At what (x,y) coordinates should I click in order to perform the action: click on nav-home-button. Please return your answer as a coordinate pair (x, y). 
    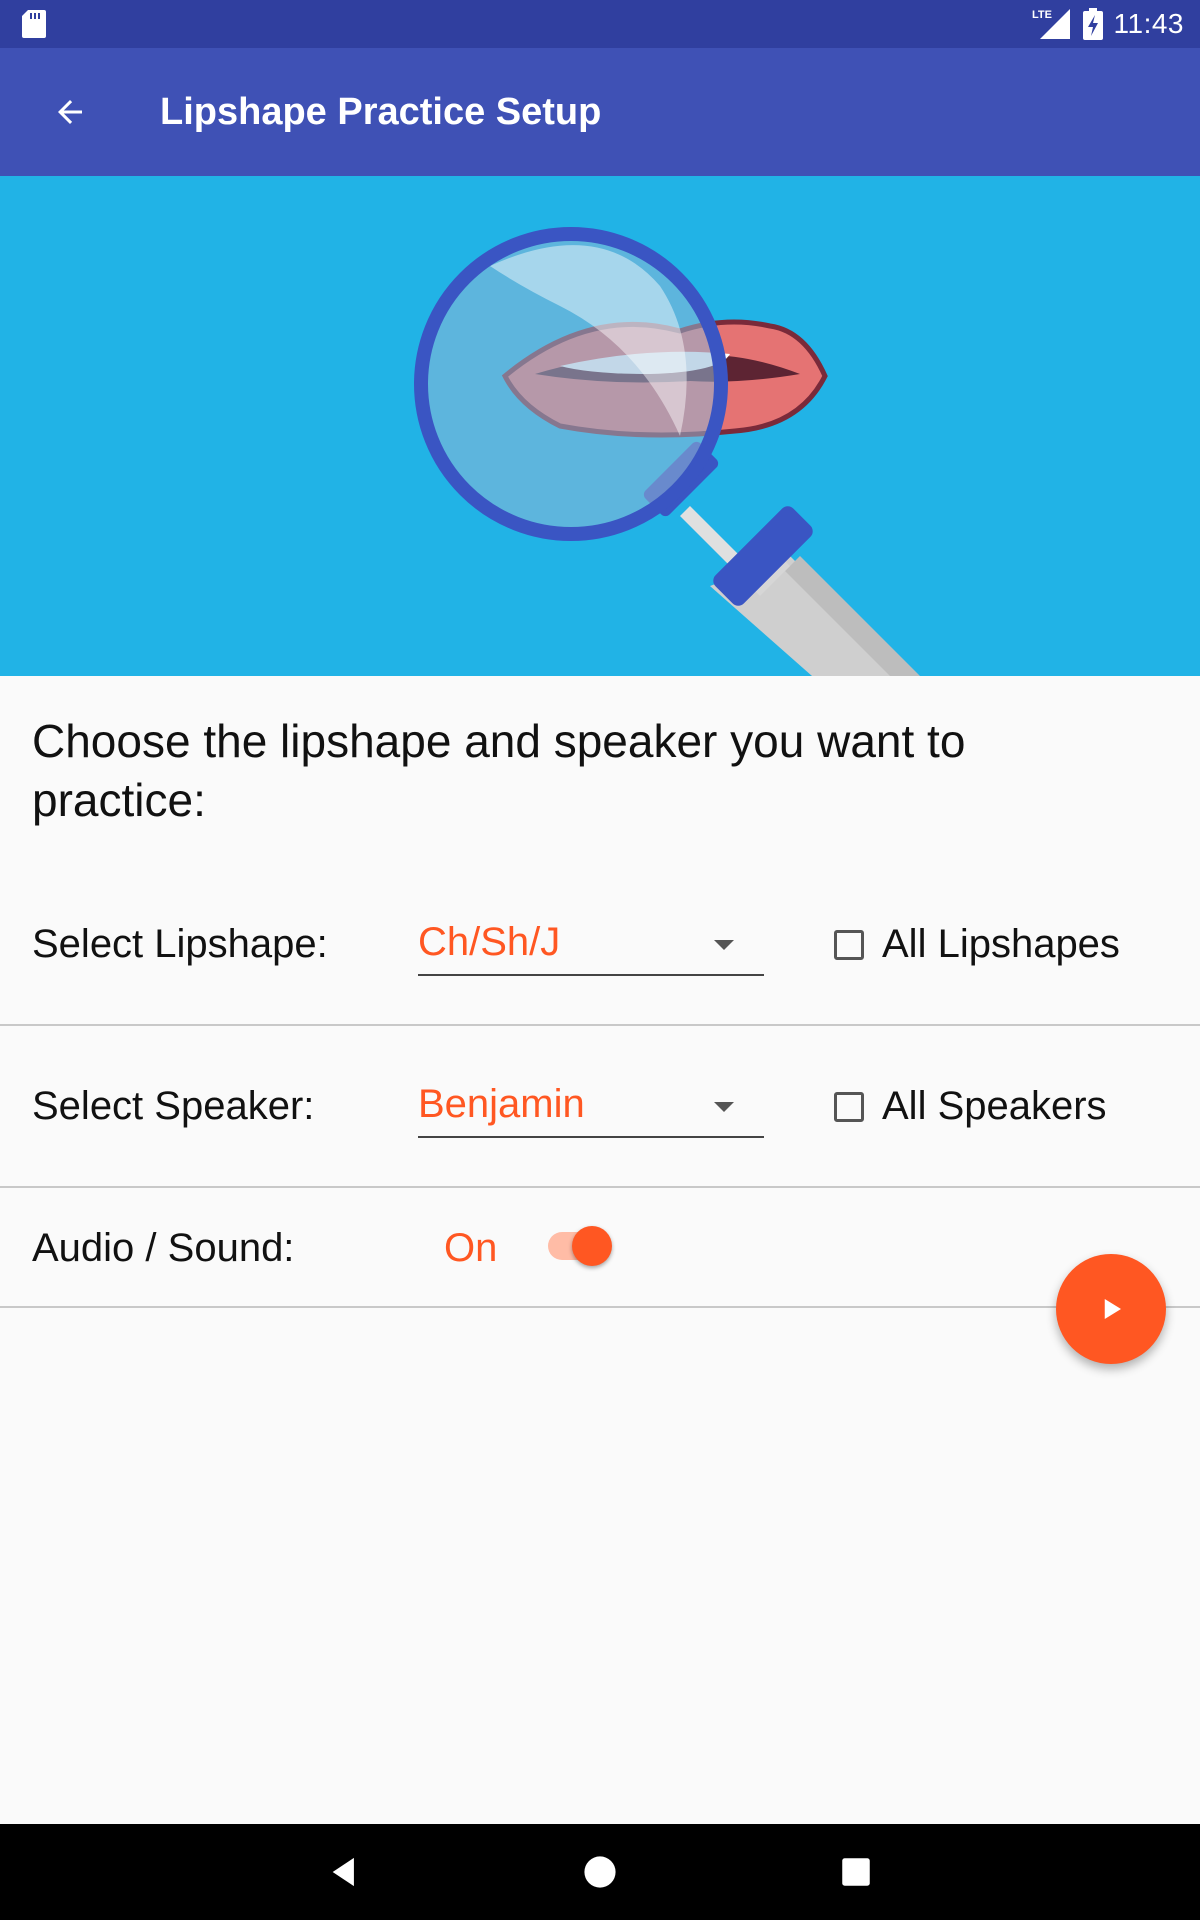
    Looking at the image, I should click on (600, 1872).